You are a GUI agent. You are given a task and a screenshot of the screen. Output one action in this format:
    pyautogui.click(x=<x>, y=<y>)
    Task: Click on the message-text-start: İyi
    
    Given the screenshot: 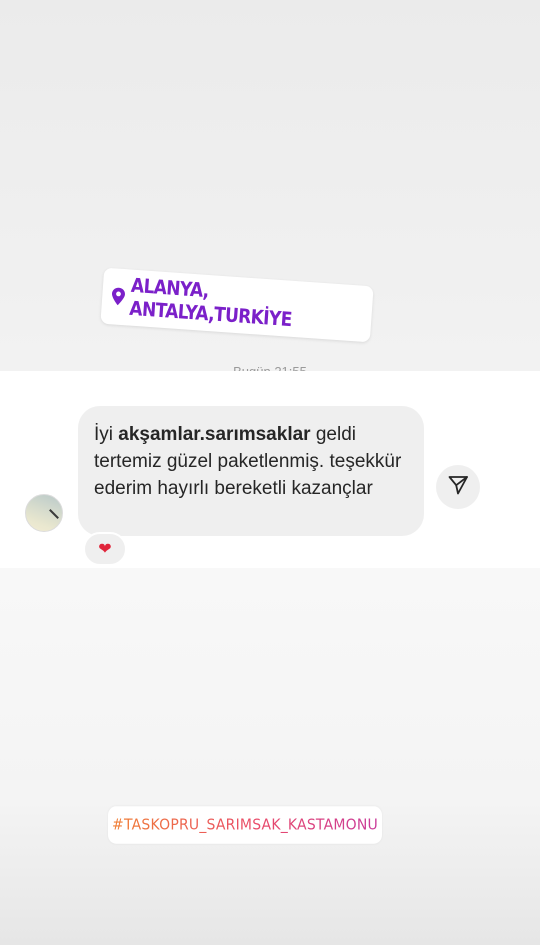 What is the action you would take?
    pyautogui.click(x=106, y=434)
    